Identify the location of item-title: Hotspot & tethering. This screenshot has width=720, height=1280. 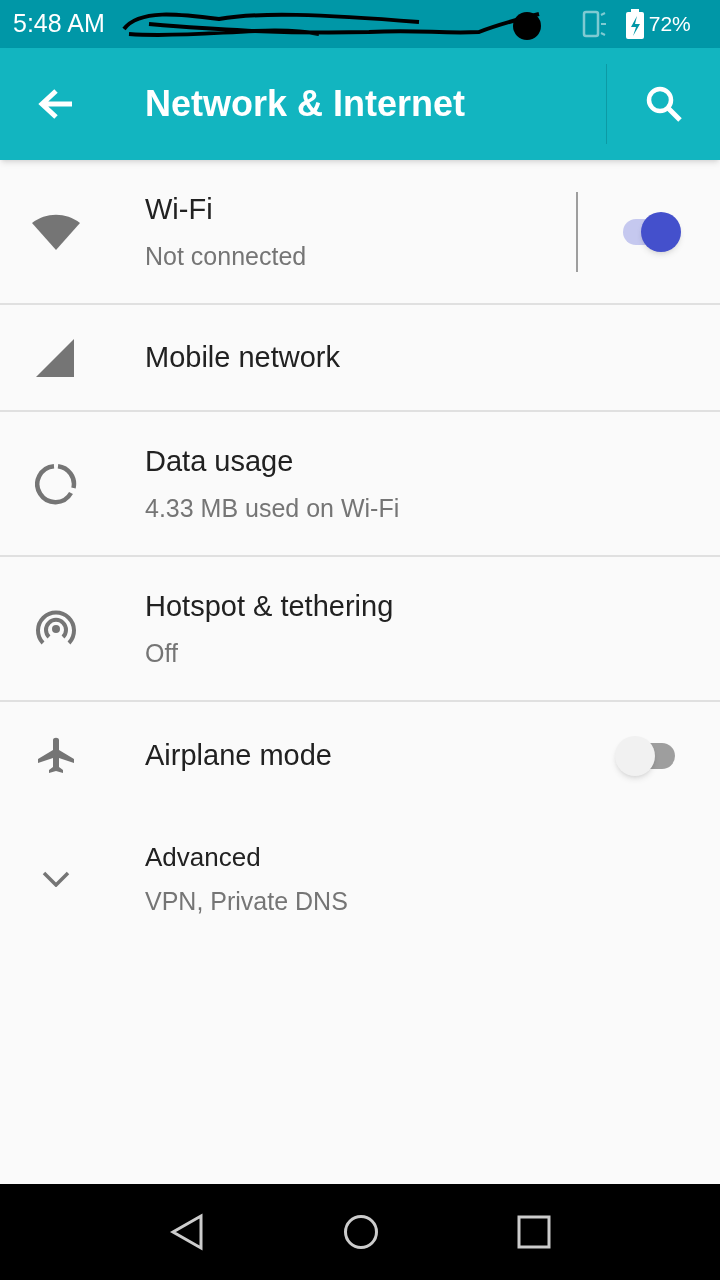
(270, 606).